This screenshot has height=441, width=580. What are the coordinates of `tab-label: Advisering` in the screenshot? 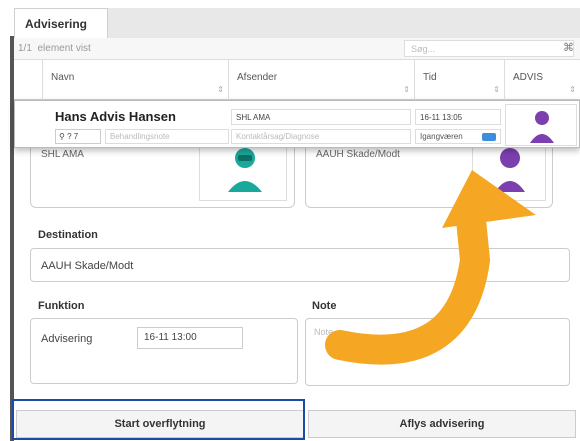 It's located at (56, 24).